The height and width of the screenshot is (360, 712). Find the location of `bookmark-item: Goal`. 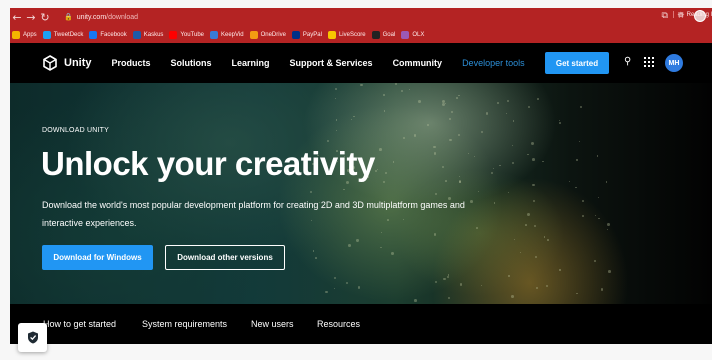

bookmark-item: Goal is located at coordinates (383, 34).